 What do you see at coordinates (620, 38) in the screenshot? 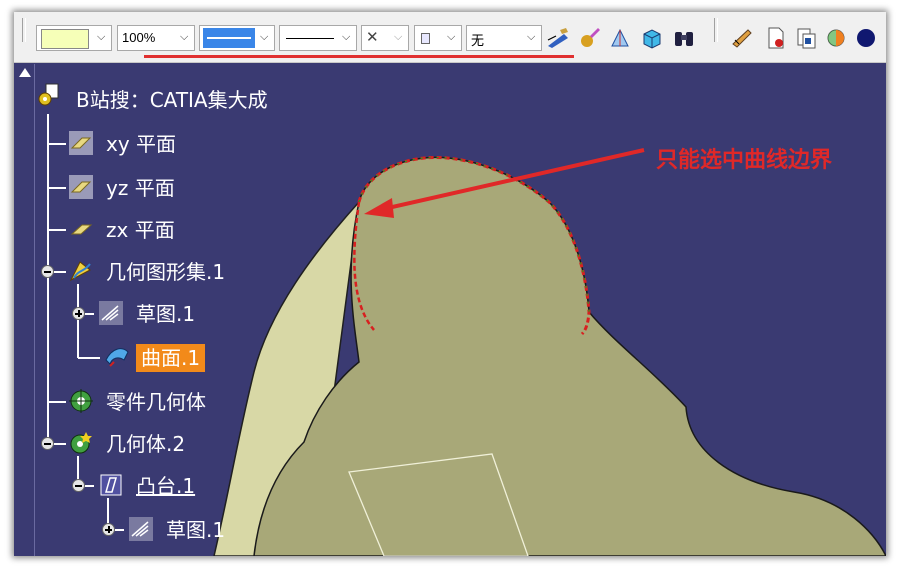
I see `lighting-icon` at bounding box center [620, 38].